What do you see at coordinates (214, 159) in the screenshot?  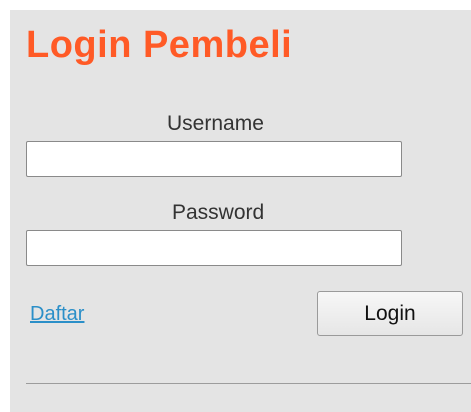 I see `username-input` at bounding box center [214, 159].